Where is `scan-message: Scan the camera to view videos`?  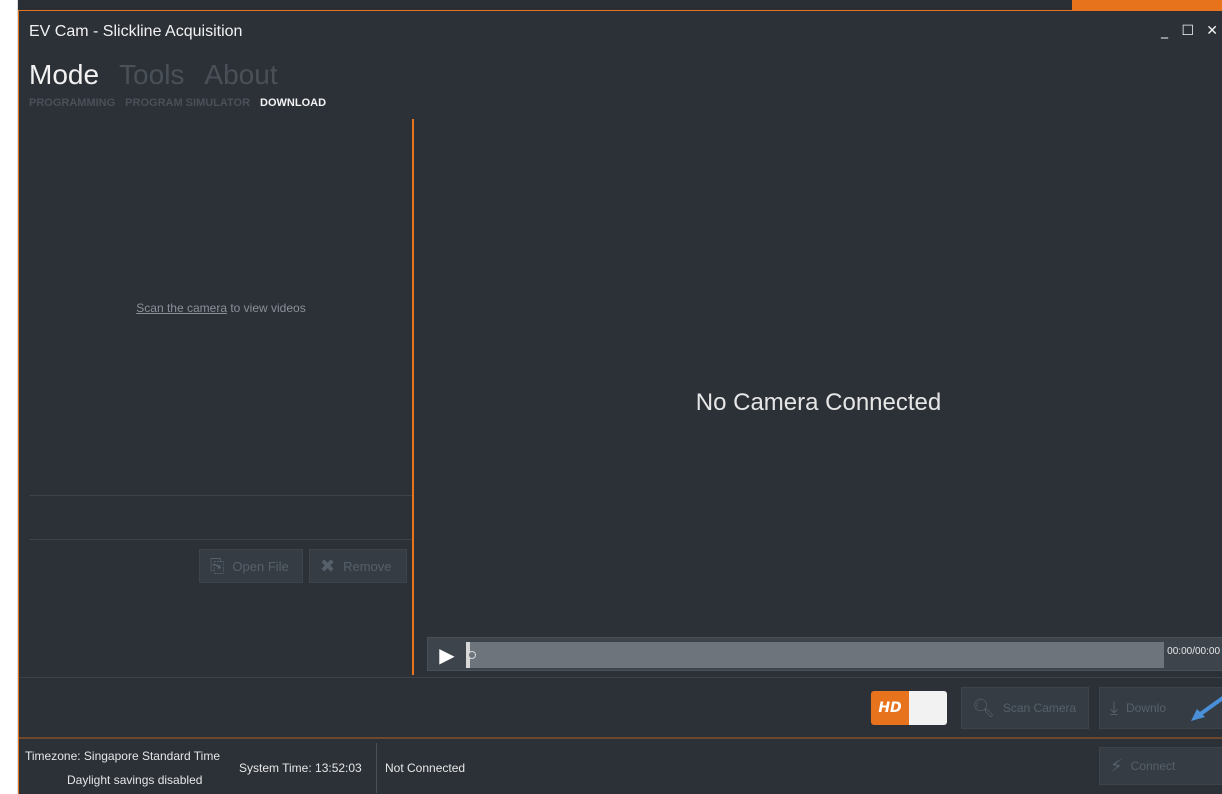 scan-message: Scan the camera to view videos is located at coordinates (221, 308).